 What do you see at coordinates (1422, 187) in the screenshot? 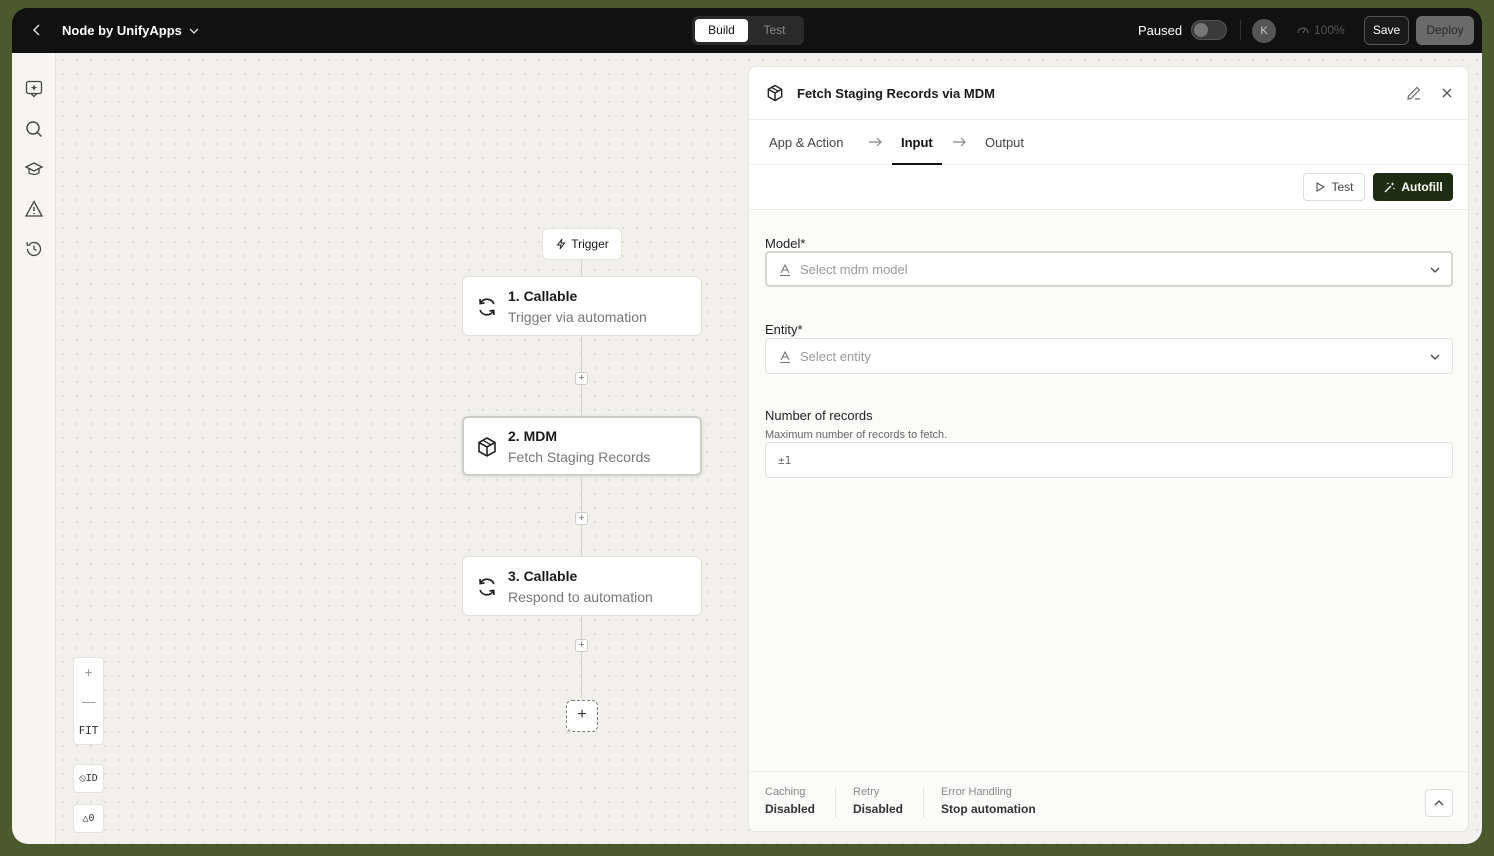
I see `autofill-label: Autofill` at bounding box center [1422, 187].